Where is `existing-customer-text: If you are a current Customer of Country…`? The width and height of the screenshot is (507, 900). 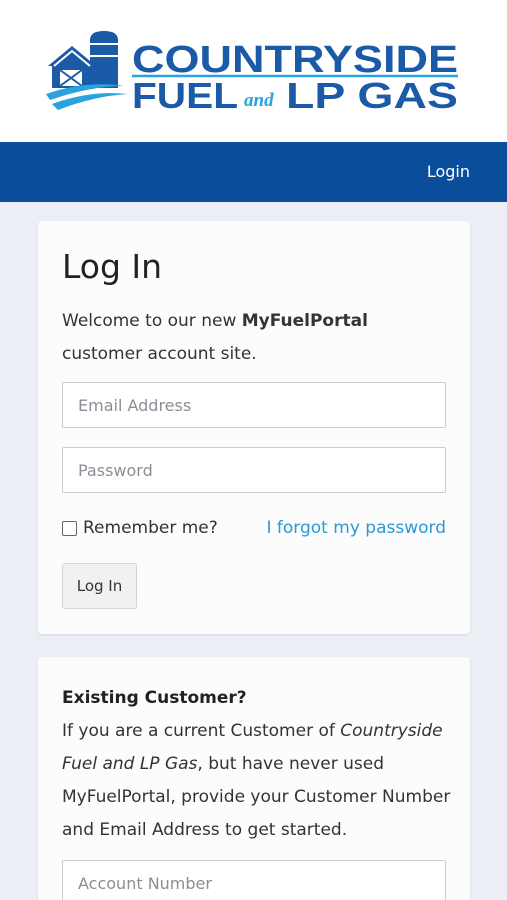 existing-customer-text: If you are a current Customer of Country… is located at coordinates (257, 781).